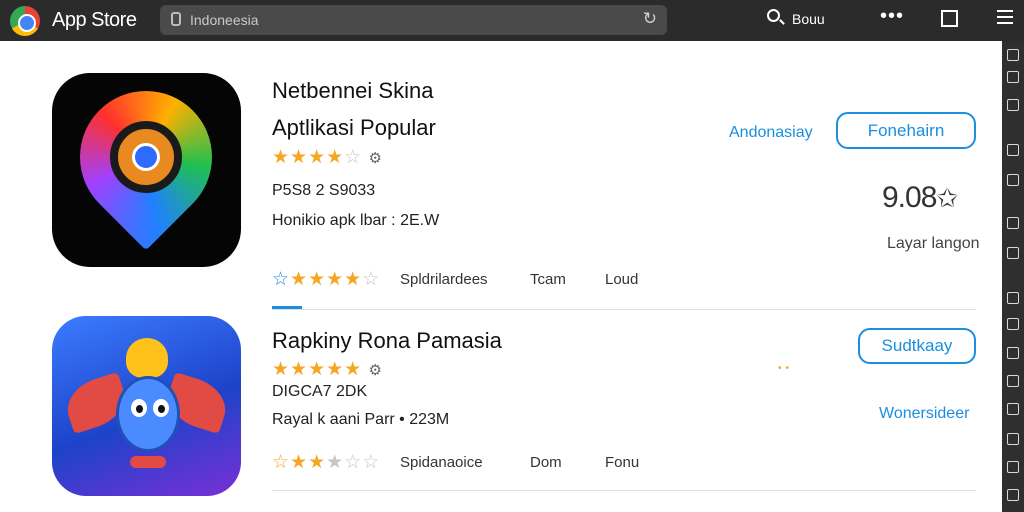  Describe the element at coordinates (224, 20) in the screenshot. I see `address-text: Indoneesia` at that location.